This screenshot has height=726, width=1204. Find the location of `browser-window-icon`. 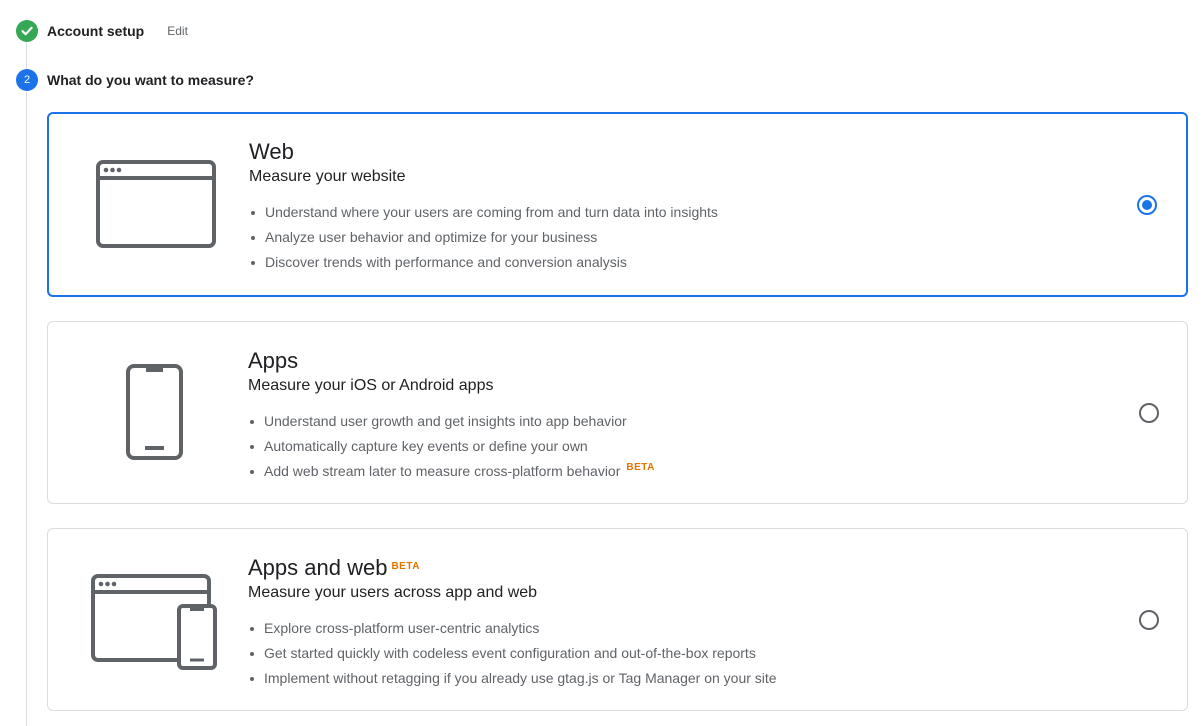

browser-window-icon is located at coordinates (156, 204).